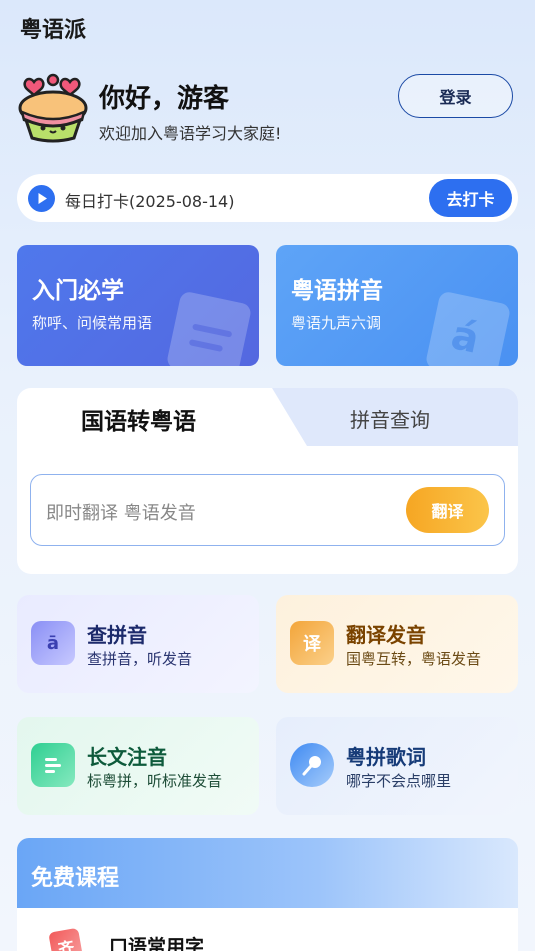 The image size is (535, 951). I want to click on tool-title: 长文注音, so click(127, 757).